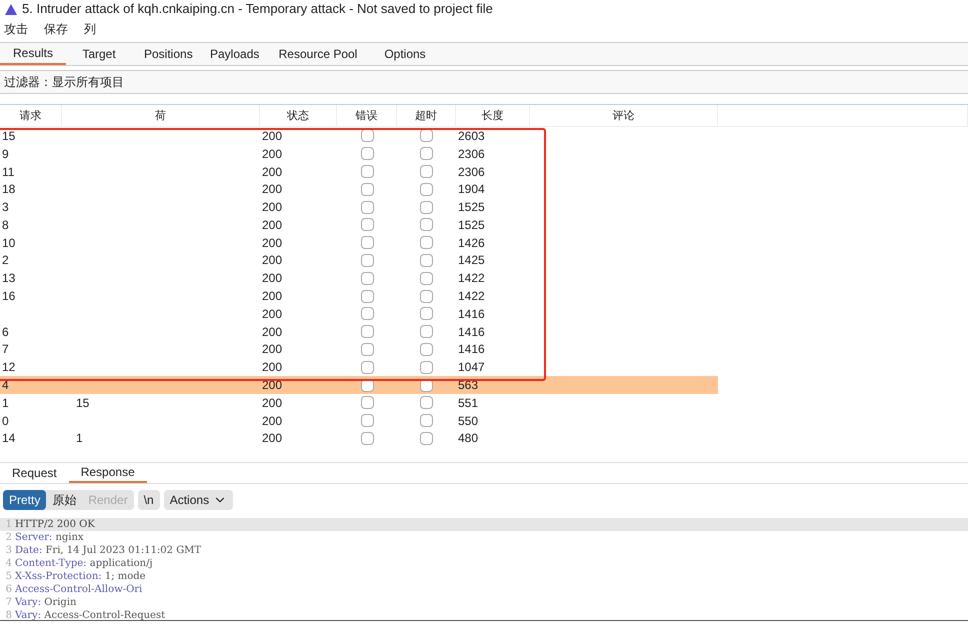 The image size is (968, 630). I want to click on column-header: 荷, so click(161, 115).